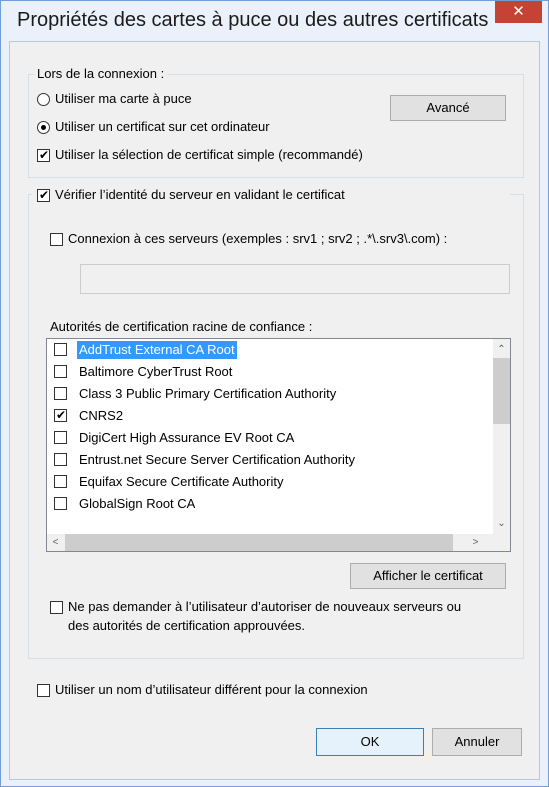 Image resolution: width=549 pixels, height=787 pixels. Describe the element at coordinates (501, 349) in the screenshot. I see `scroll-up-arrow-icon: ⌃` at that location.